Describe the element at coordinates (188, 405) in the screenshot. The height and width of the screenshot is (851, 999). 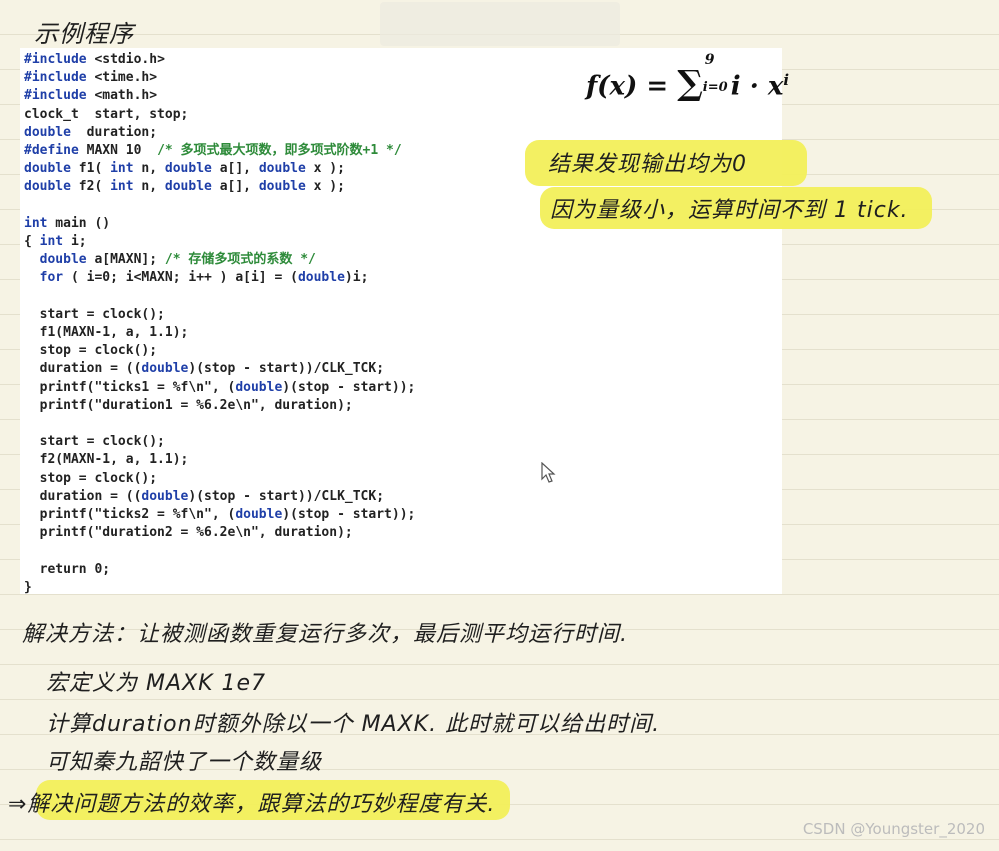
I see `code-line: printf("duration1 = %6.2e\n", duration);` at that location.